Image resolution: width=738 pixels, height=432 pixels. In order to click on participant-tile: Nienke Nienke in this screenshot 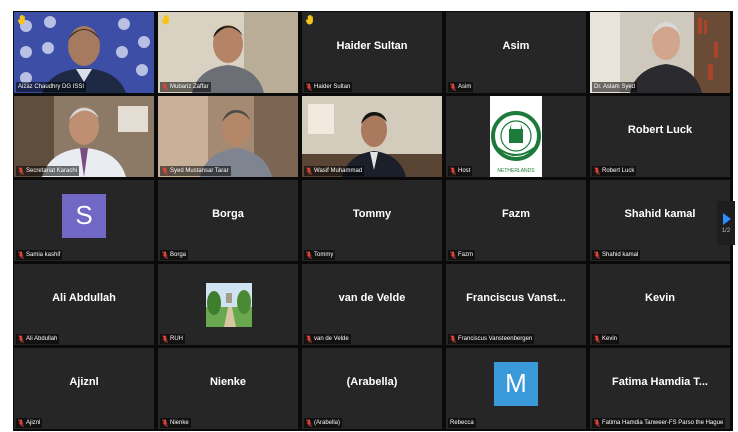, I will do `click(228, 388)`.